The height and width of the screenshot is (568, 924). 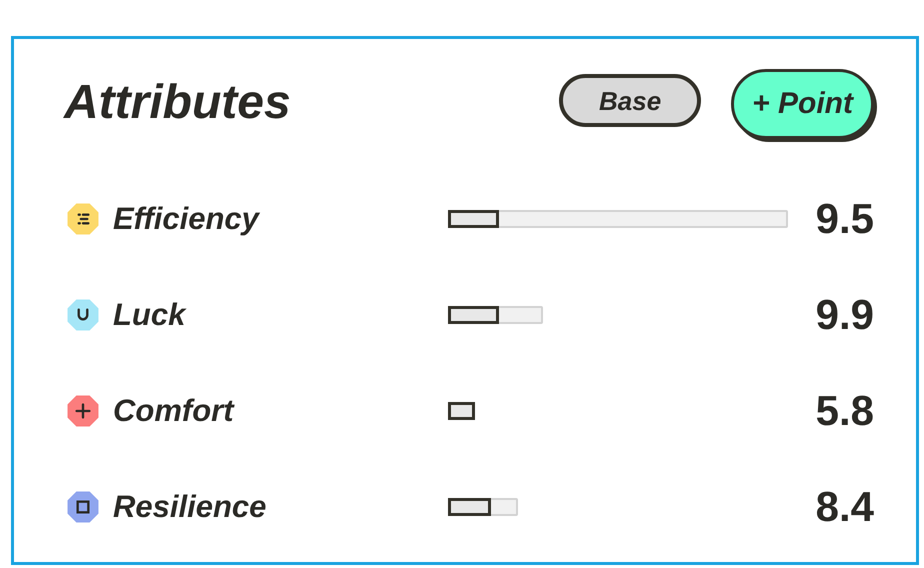 I want to click on attribute-name: Luck, so click(x=149, y=315).